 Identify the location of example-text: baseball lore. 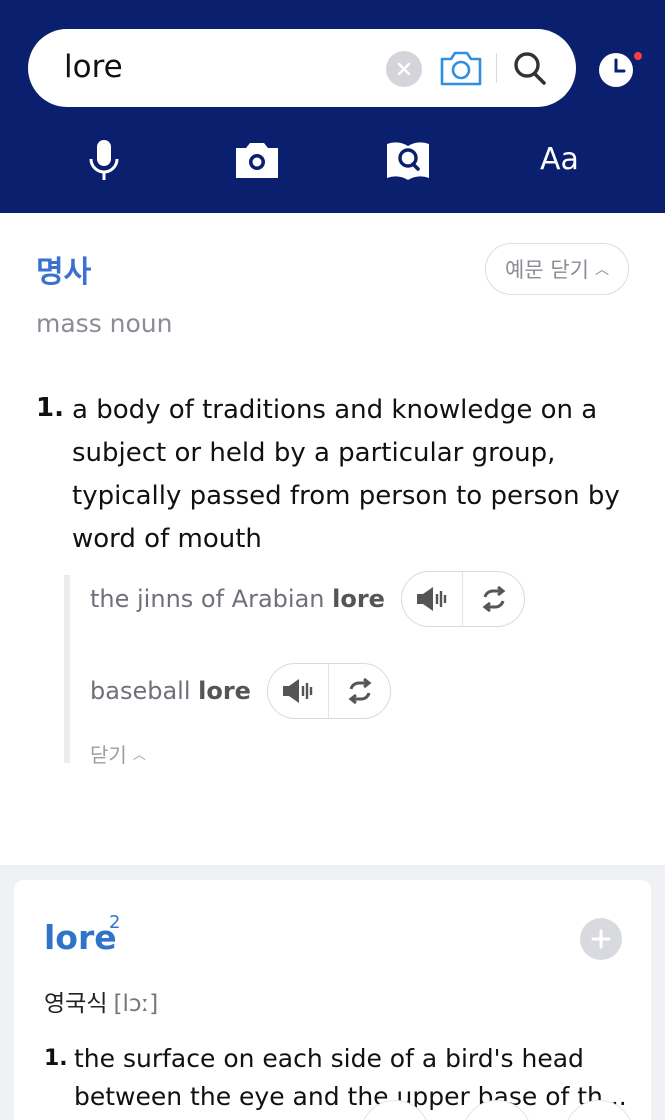
(170, 691).